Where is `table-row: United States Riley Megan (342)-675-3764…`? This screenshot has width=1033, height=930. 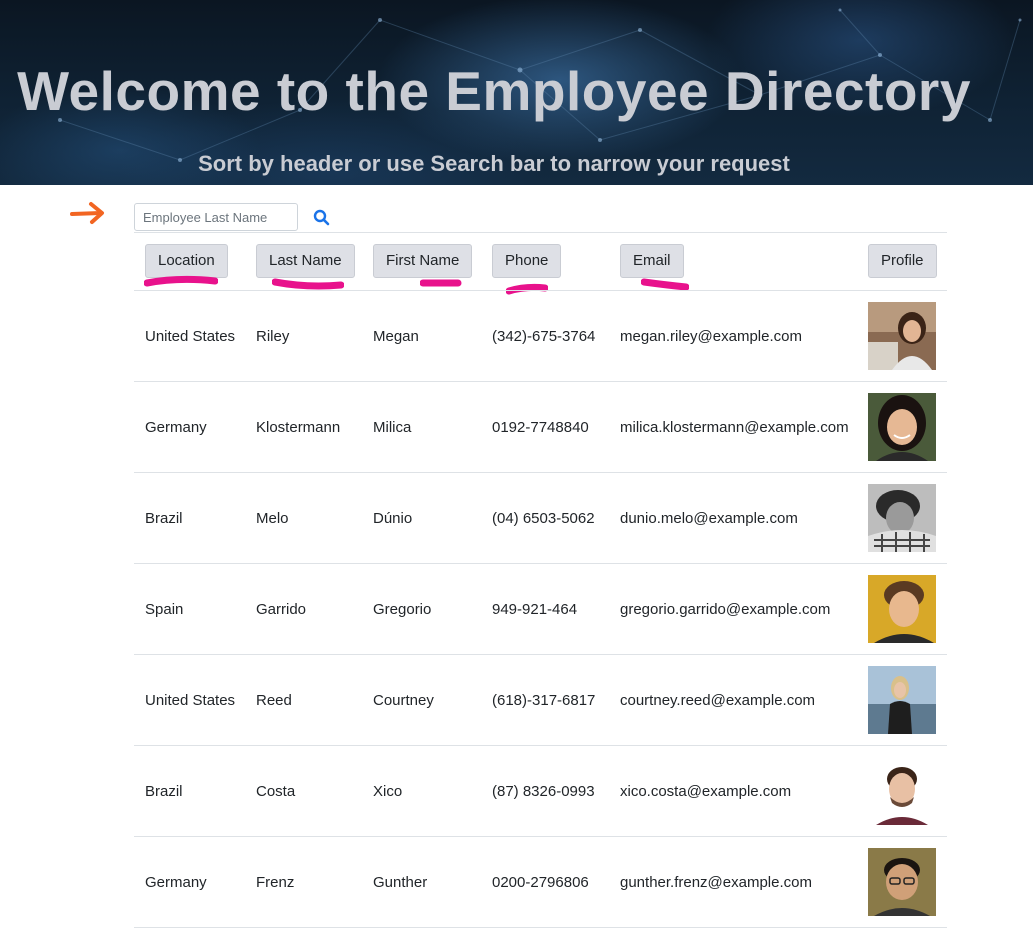 table-row: United States Riley Megan (342)-675-3764… is located at coordinates (540, 336).